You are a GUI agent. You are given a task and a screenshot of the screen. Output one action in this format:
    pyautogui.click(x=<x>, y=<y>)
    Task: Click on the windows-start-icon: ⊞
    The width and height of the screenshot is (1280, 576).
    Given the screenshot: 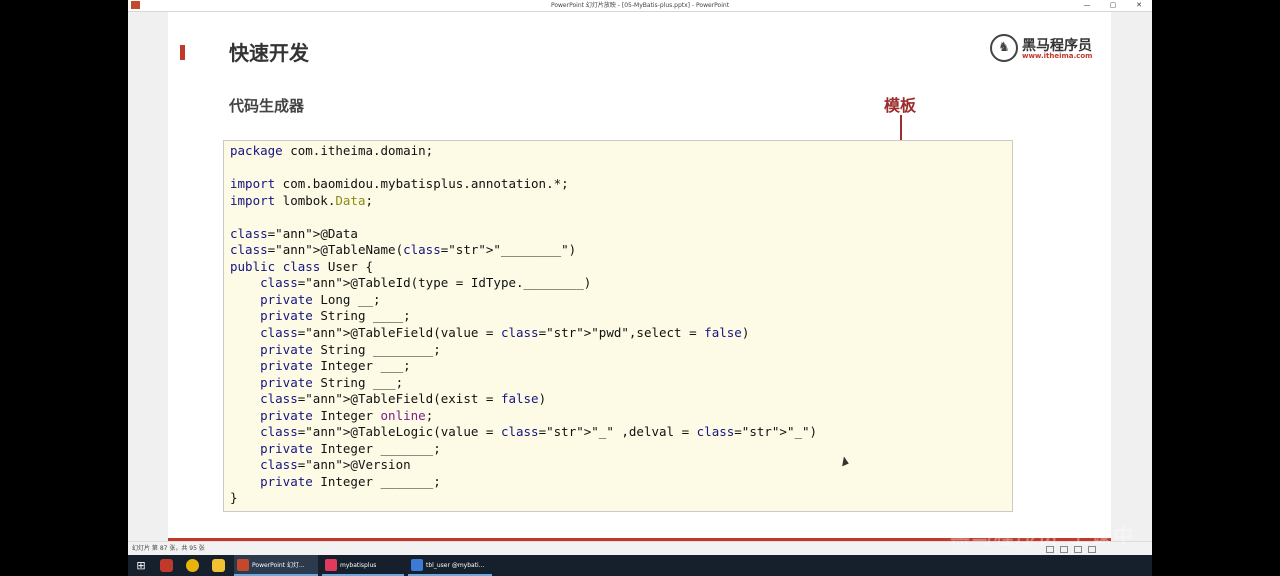 What is the action you would take?
    pyautogui.click(x=141, y=565)
    